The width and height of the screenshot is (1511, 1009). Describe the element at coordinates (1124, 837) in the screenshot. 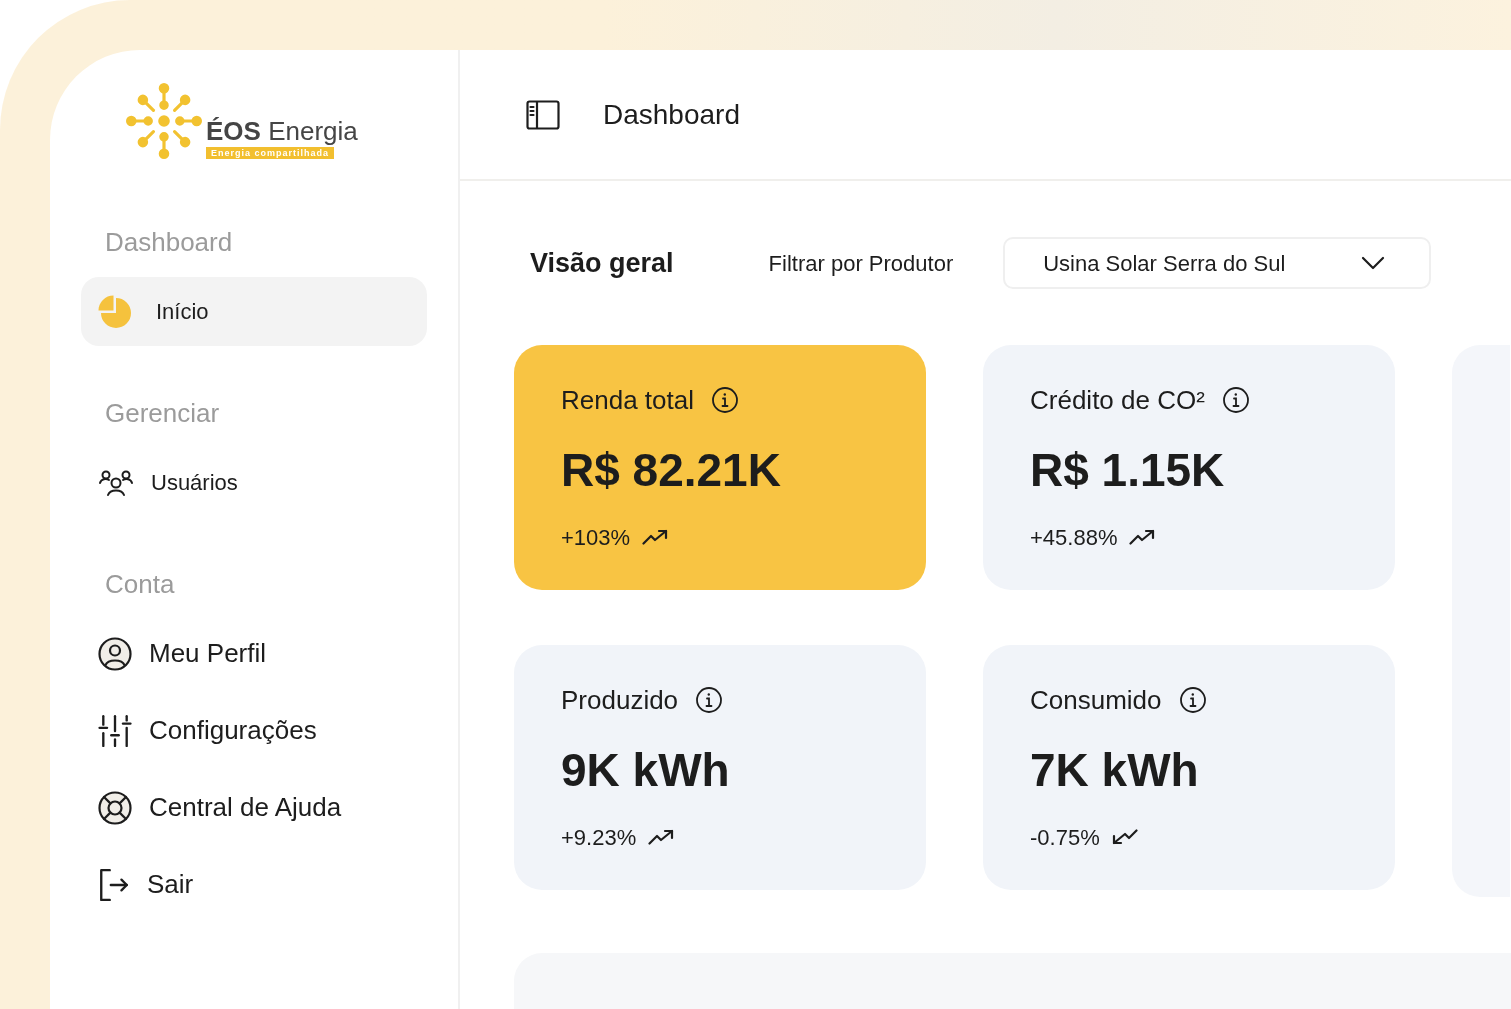

I see `trend-down-icon` at that location.